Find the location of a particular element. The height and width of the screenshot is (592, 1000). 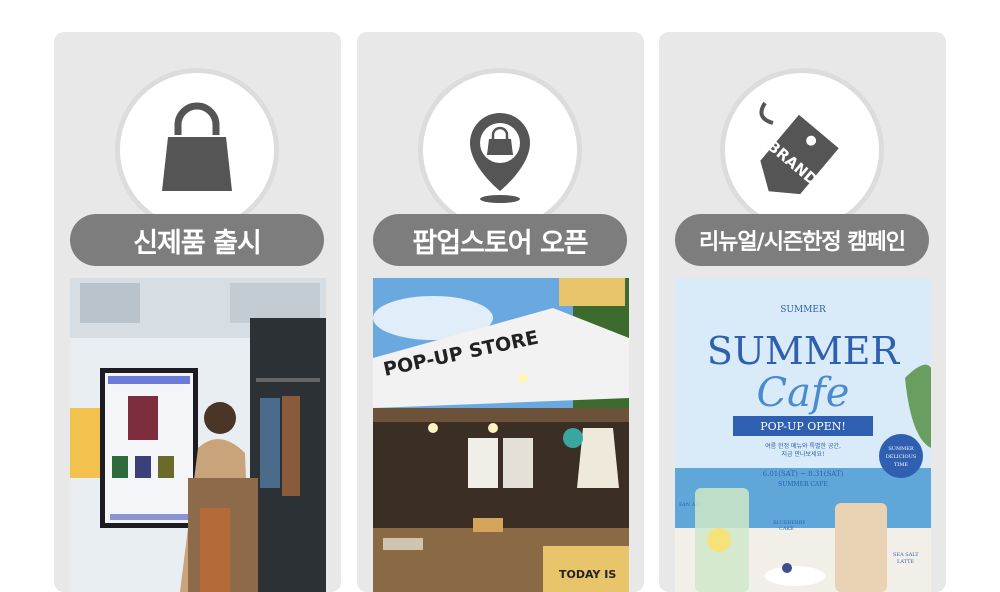

card-title: 리뉴얼/시즌한정 캠페인 is located at coordinates (802, 240).